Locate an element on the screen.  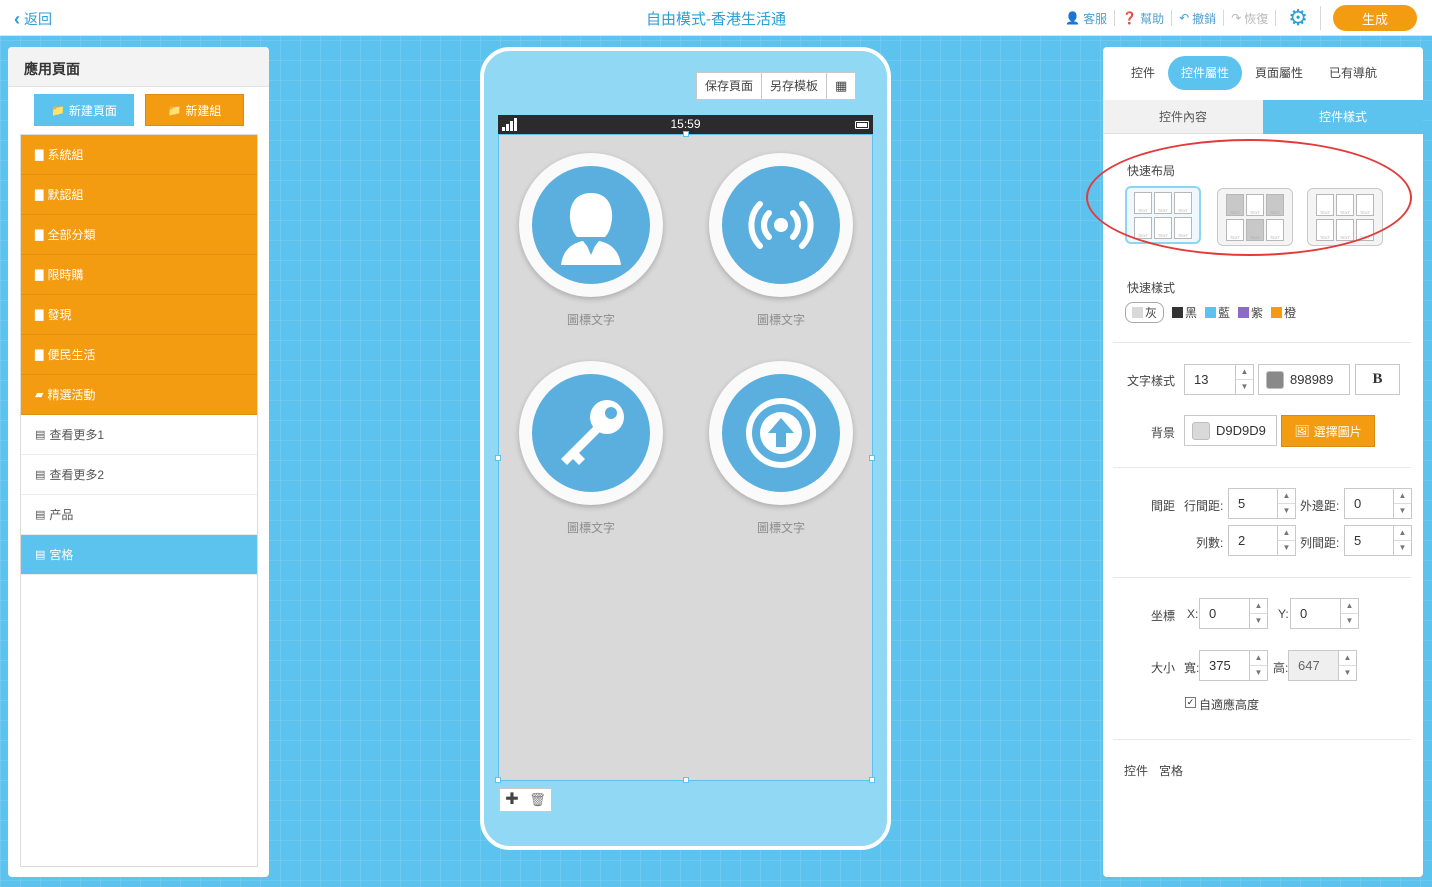
gear-icon: ⚙ is located at coordinates (1298, 18).